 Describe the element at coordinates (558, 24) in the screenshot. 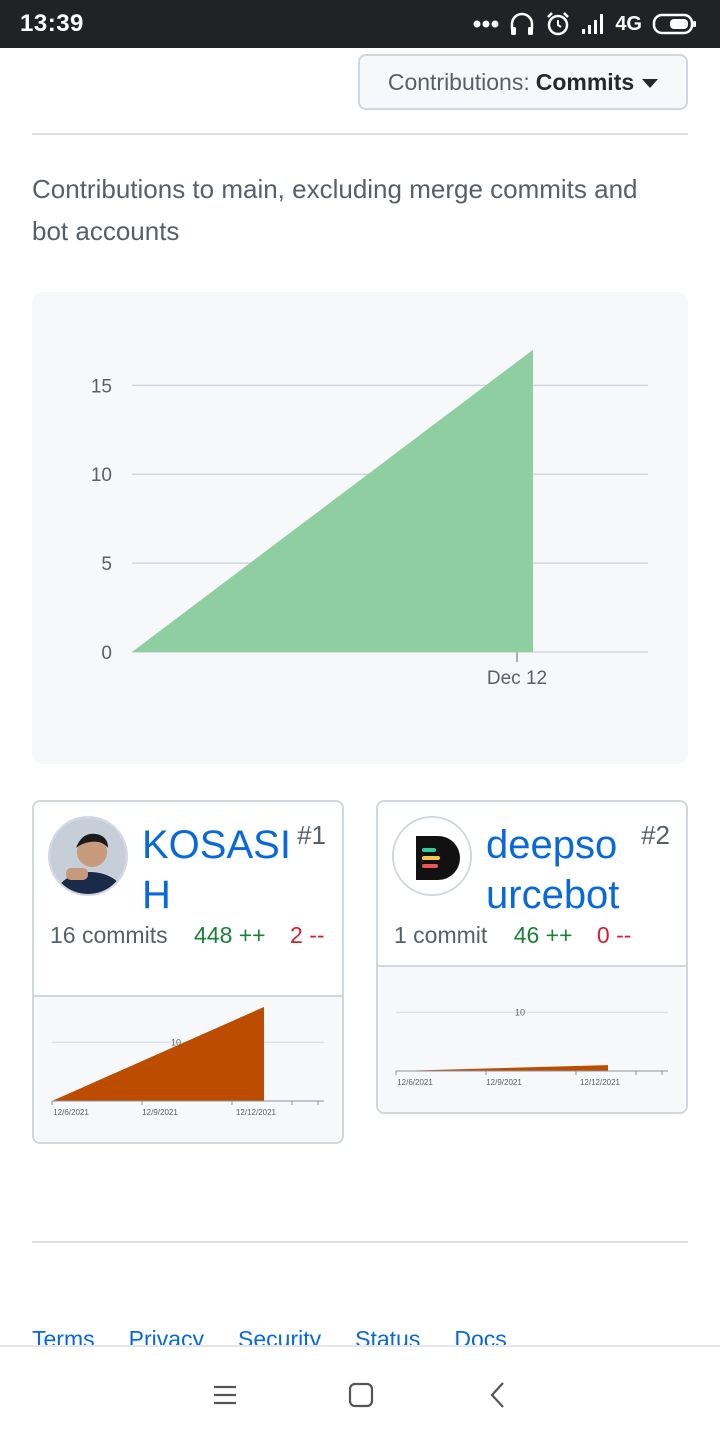

I see `alarm-icon` at that location.